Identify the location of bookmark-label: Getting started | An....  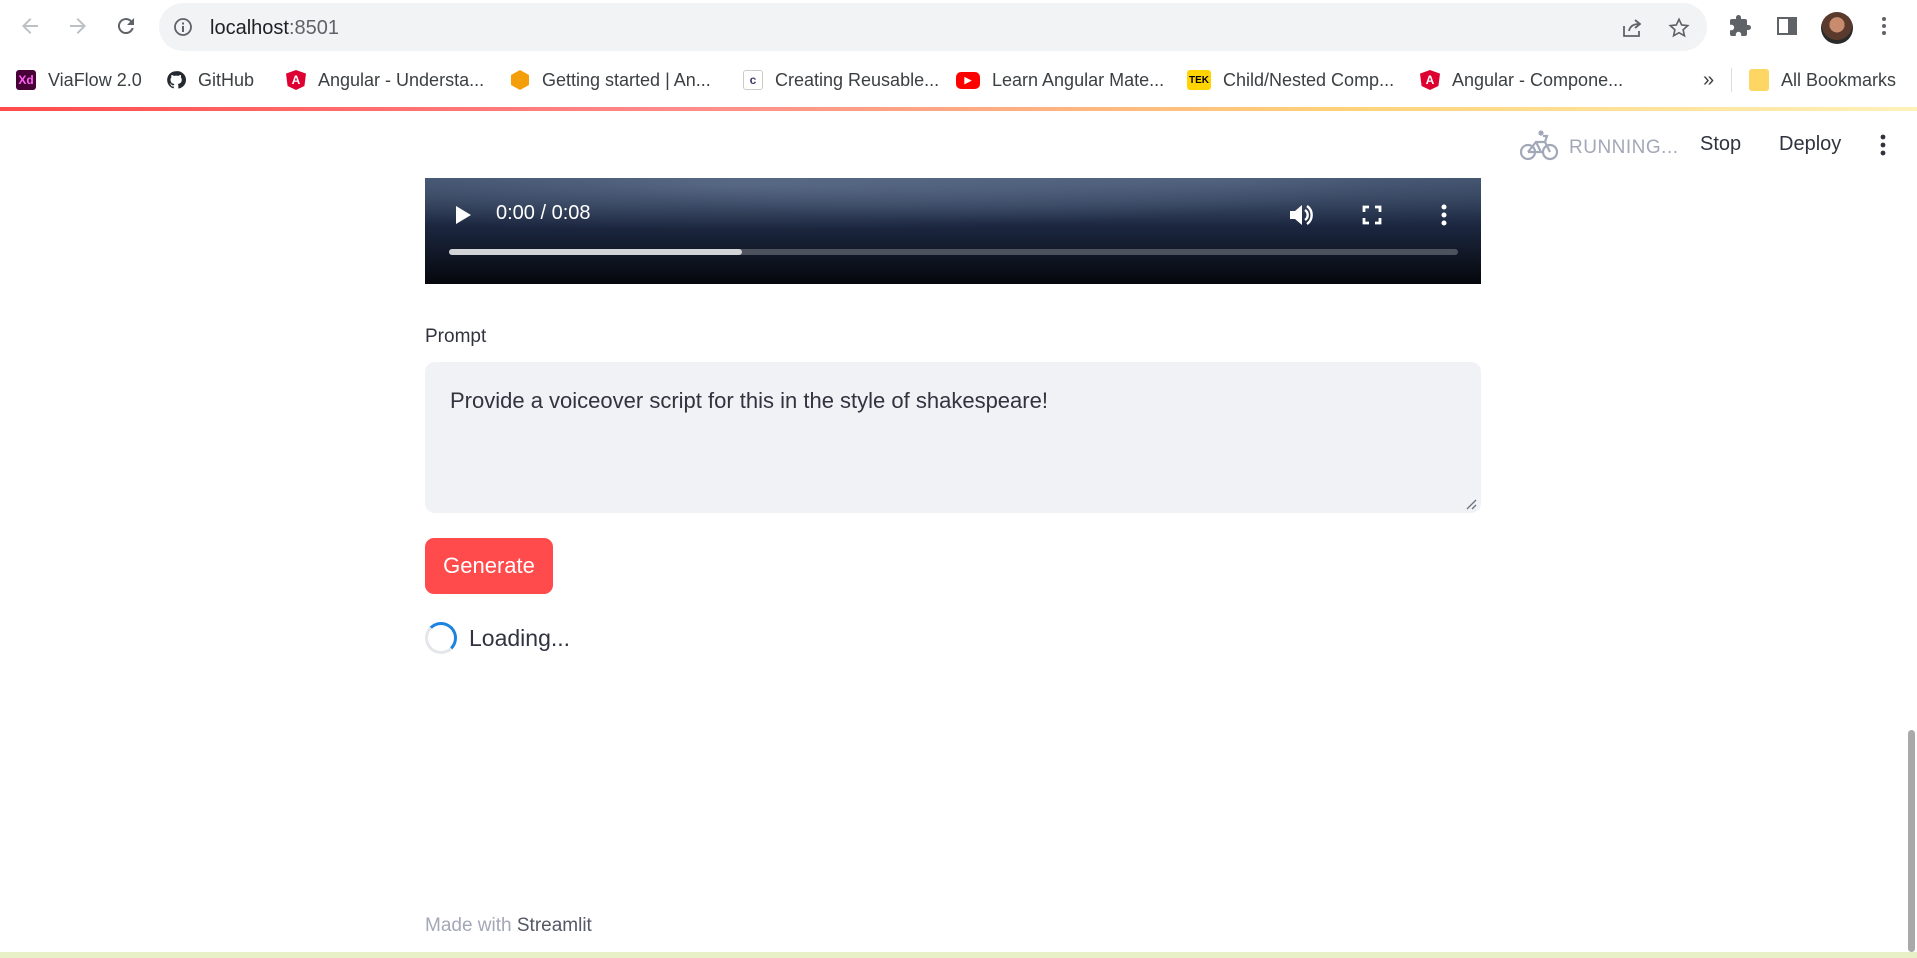
(626, 79).